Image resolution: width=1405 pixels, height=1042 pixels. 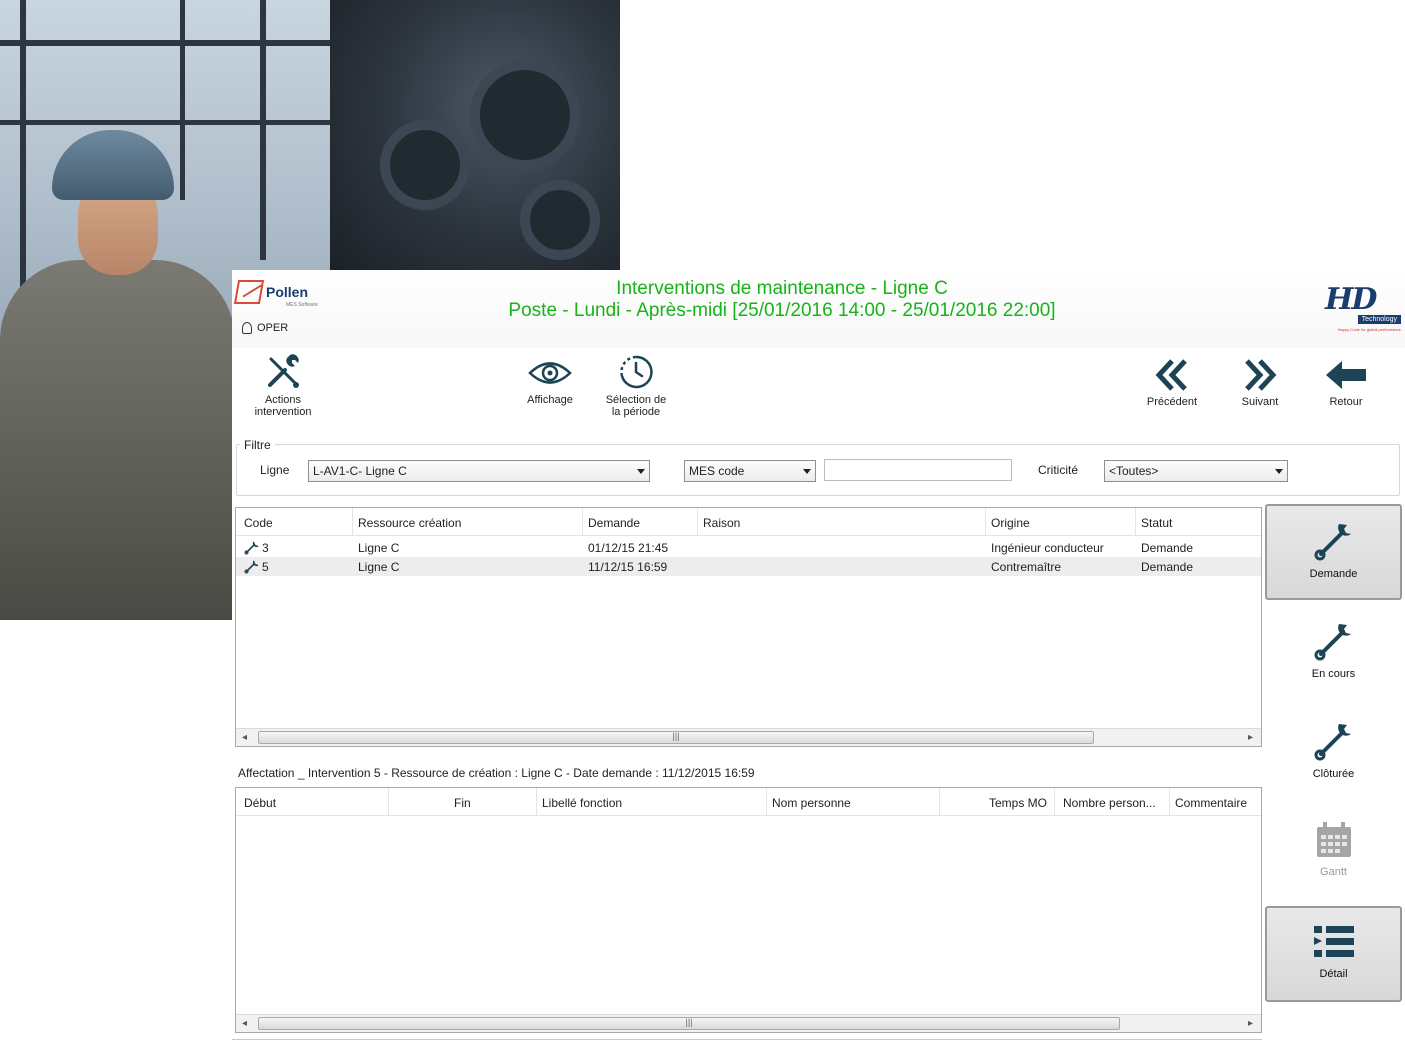 I want to click on clock-icon, so click(x=636, y=372).